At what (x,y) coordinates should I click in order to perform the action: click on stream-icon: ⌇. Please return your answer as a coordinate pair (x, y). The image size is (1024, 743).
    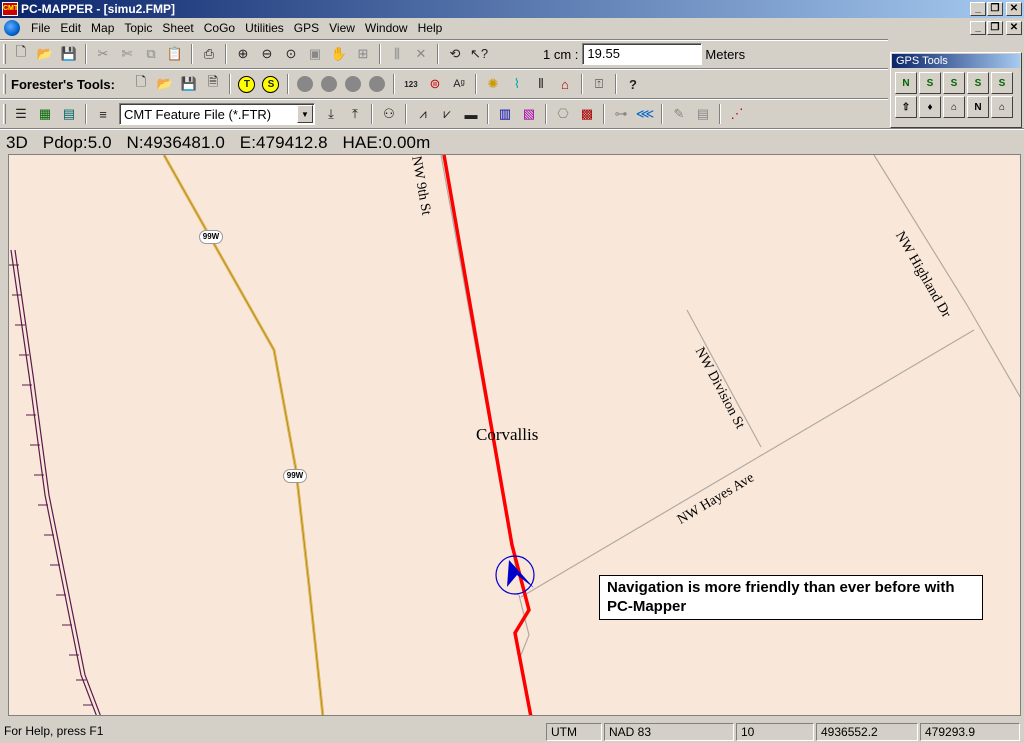
    Looking at the image, I should click on (517, 84).